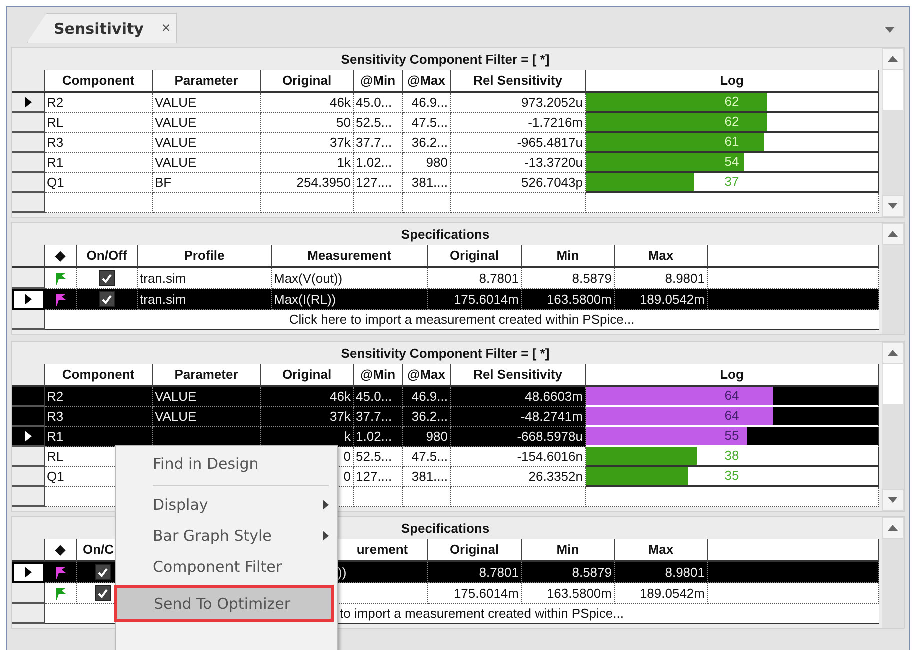 The height and width of the screenshot is (650, 916). I want to click on table-cell: tran.sim, so click(205, 278).